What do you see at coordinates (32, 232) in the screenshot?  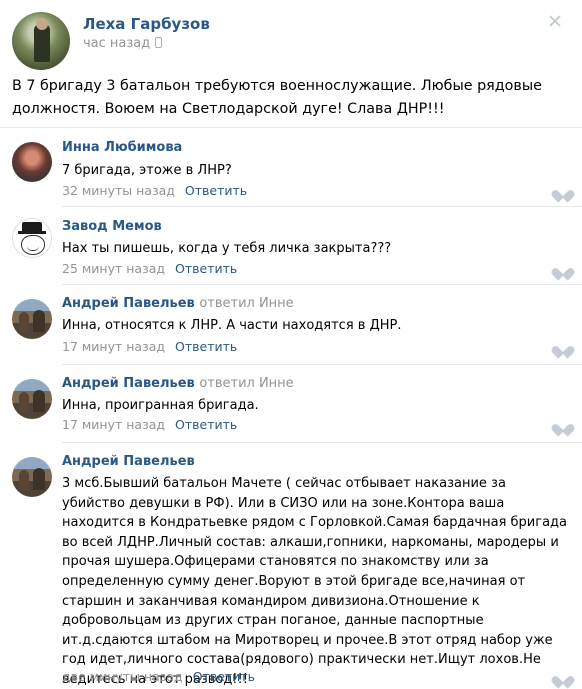 I see `hat-brim` at bounding box center [32, 232].